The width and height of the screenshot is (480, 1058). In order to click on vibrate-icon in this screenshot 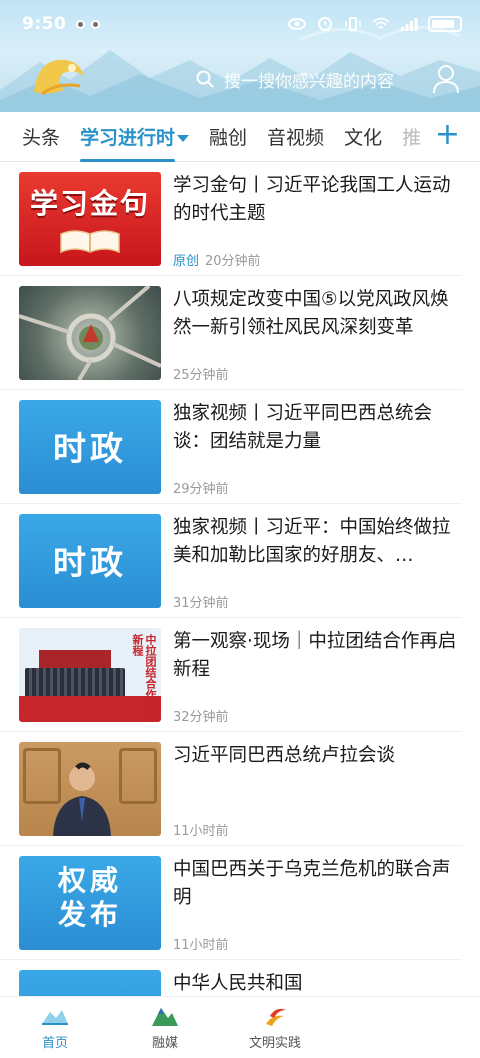, I will do `click(353, 24)`.